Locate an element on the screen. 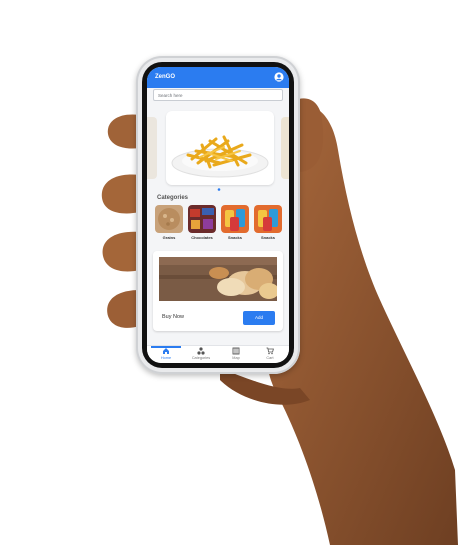  cart-icon is located at coordinates (270, 351).